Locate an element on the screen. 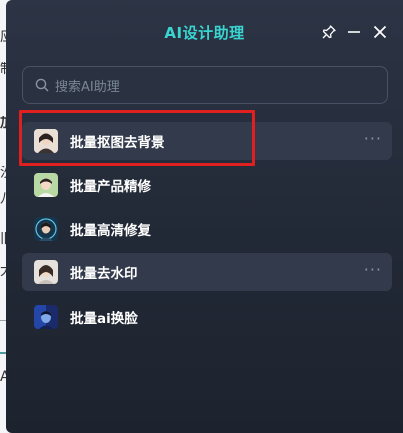 This screenshot has height=433, width=403. minimize-button is located at coordinates (354, 32).